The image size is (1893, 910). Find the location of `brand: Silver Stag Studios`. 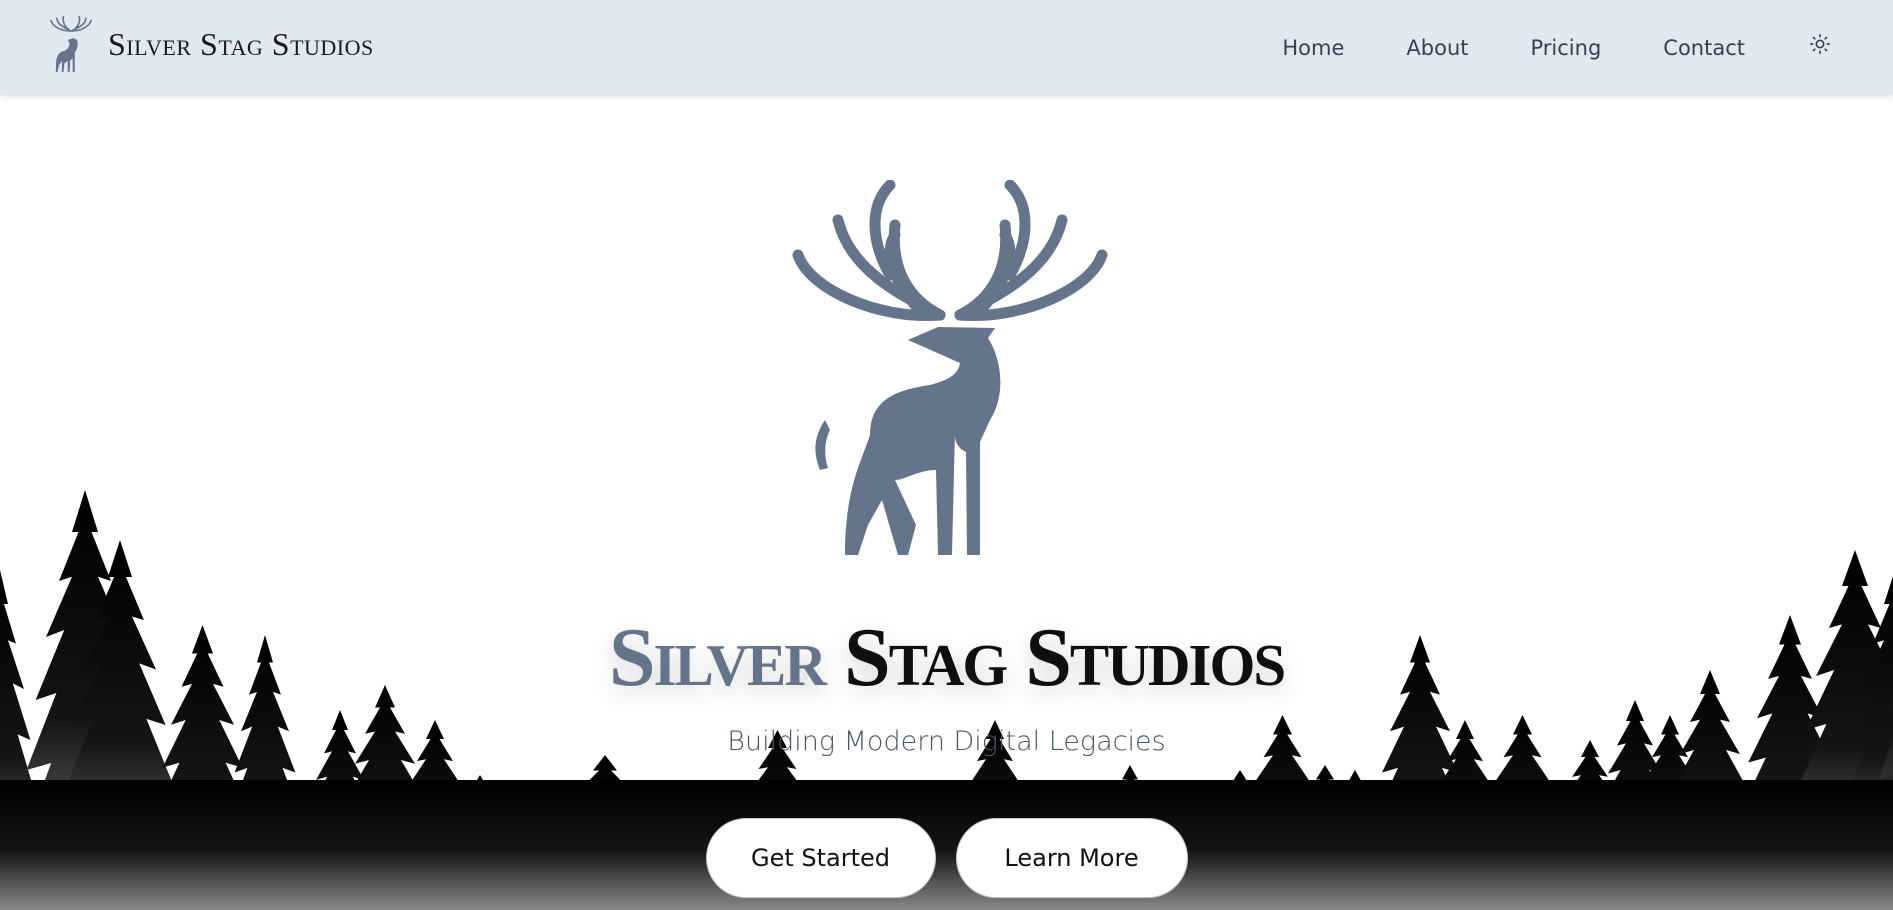

brand: Silver Stag Studios is located at coordinates (210, 44).